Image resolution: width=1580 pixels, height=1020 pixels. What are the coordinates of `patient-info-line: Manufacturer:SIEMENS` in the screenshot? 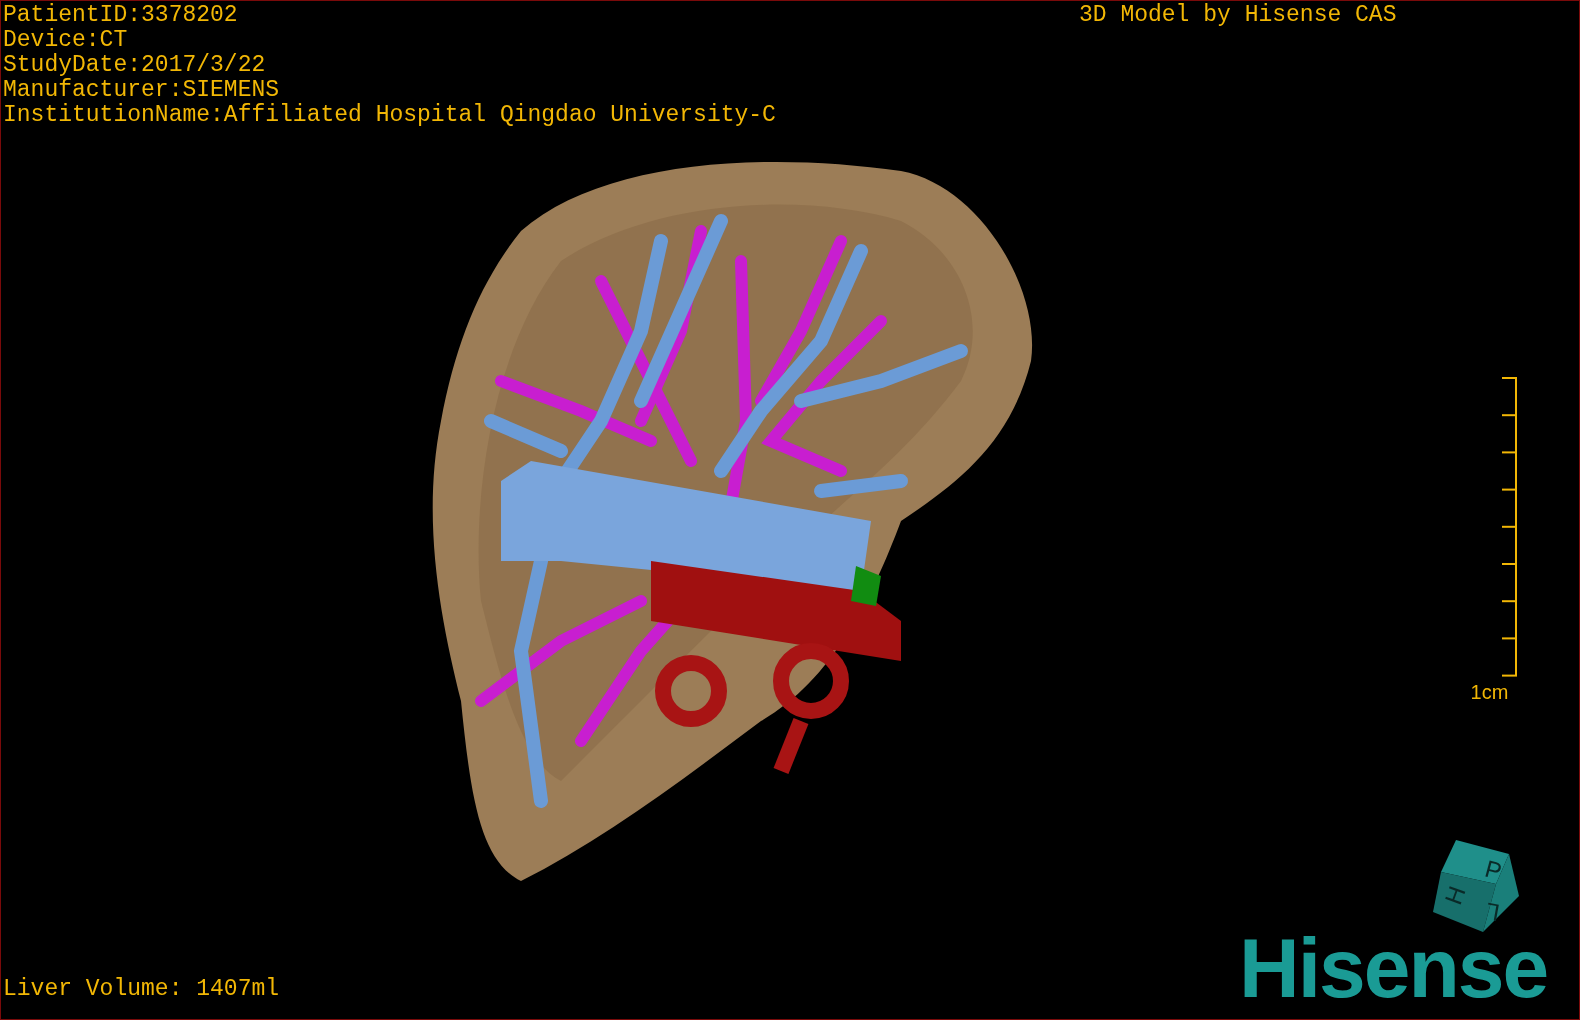 It's located at (142, 90).